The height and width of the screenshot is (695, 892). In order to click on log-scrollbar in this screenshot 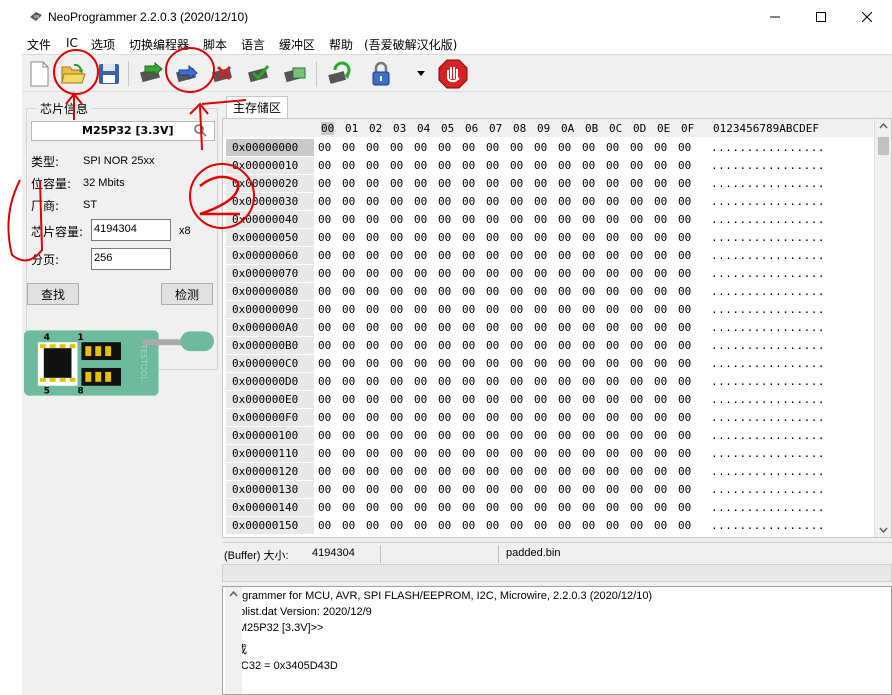, I will do `click(233, 640)`.